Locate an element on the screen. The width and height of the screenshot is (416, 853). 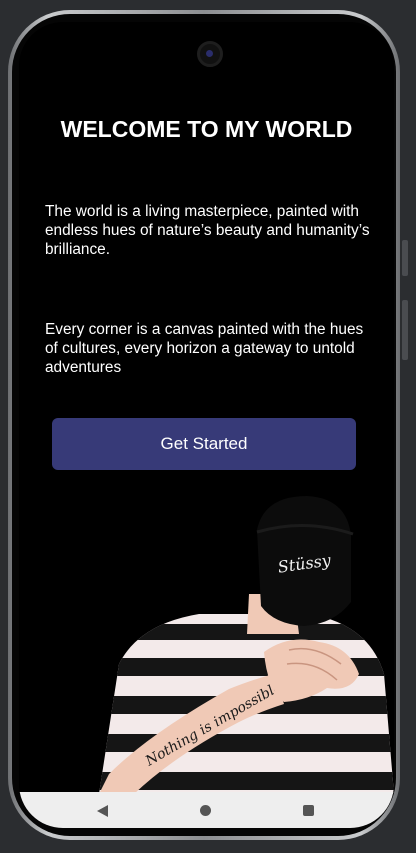
page-title: WELCOME TO MY WORLD is located at coordinates (206, 129).